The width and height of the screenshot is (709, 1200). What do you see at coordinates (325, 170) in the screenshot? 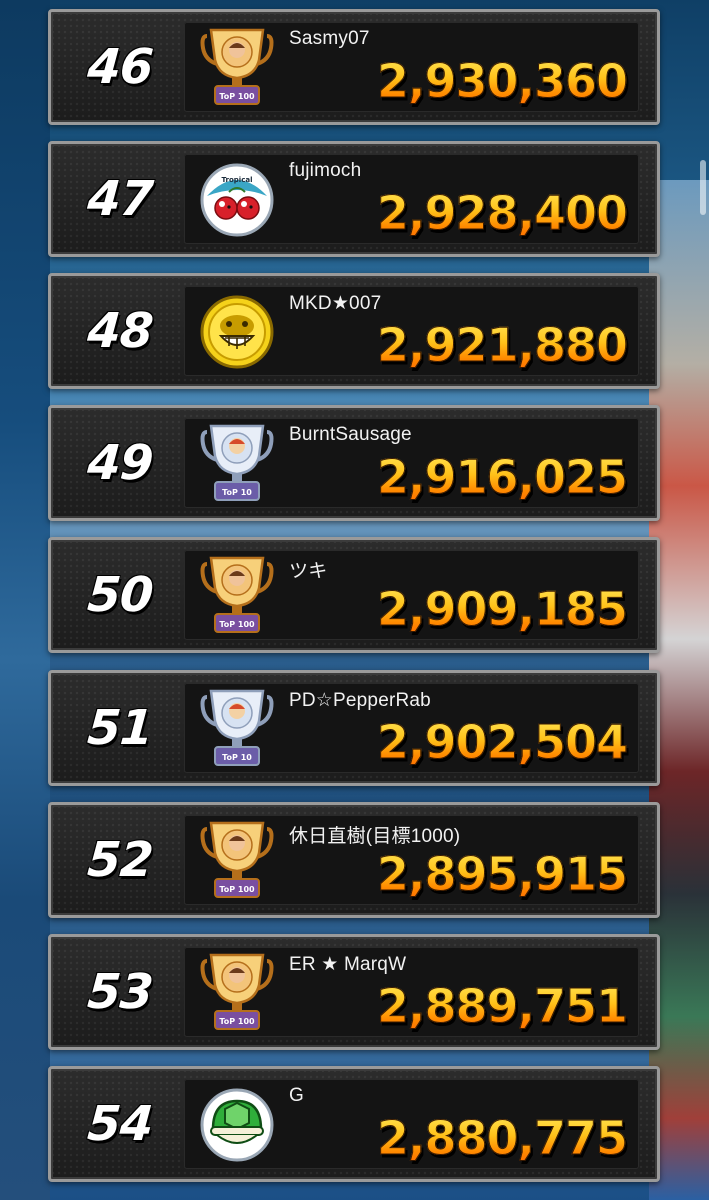
I see `player-name: fujimoch` at bounding box center [325, 170].